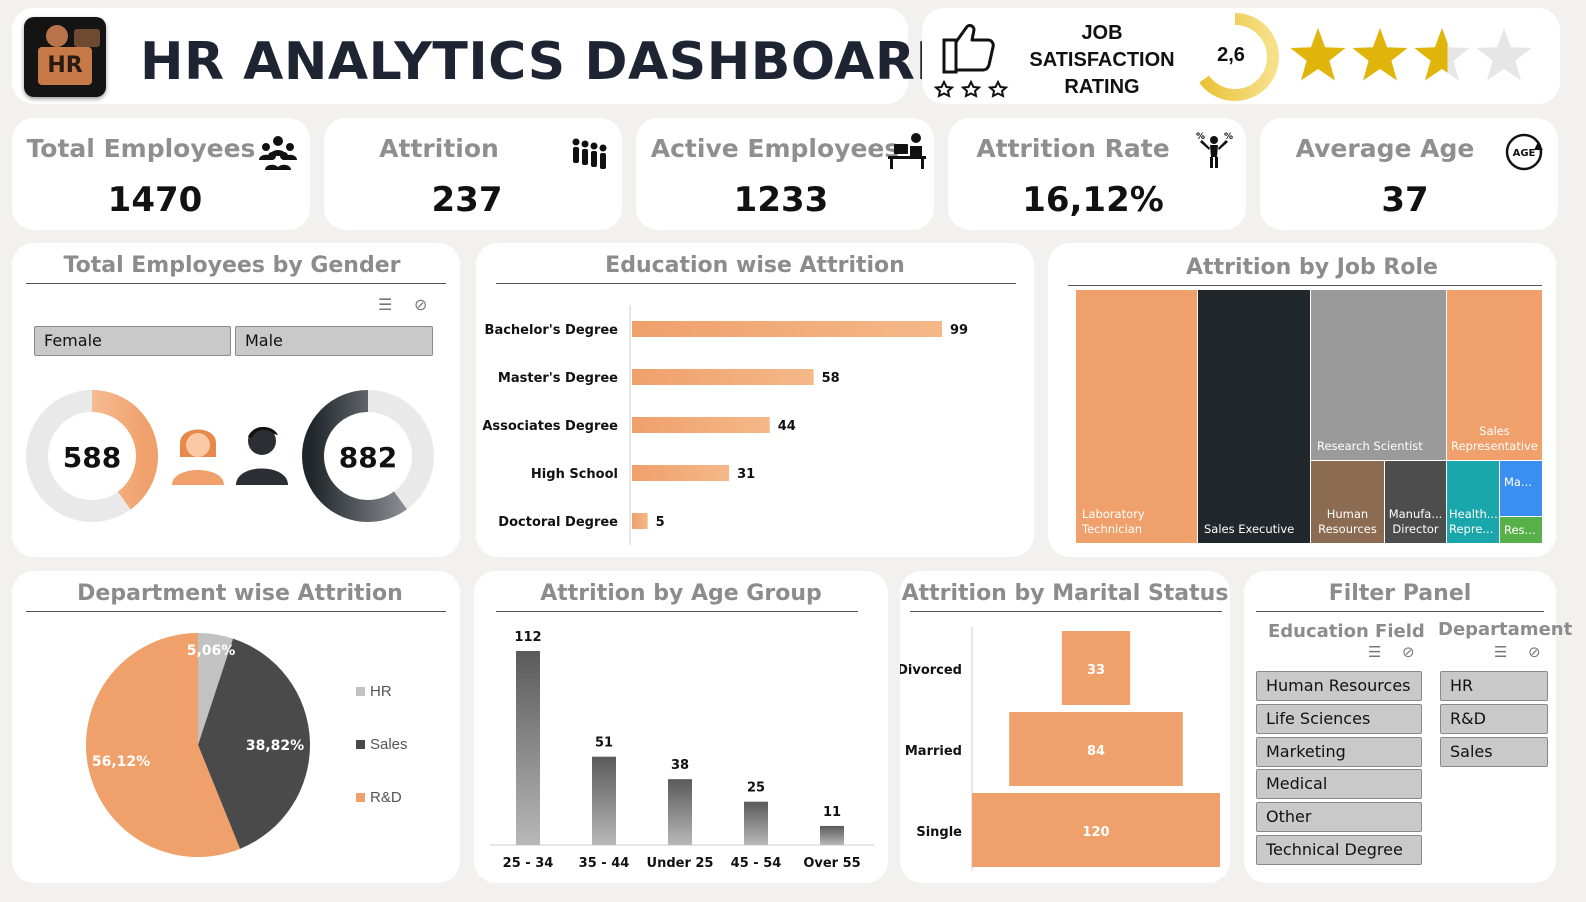 This screenshot has height=902, width=1586. Describe the element at coordinates (473, 174) in the screenshot. I see `kpi-attrition: Attrition 237` at that location.